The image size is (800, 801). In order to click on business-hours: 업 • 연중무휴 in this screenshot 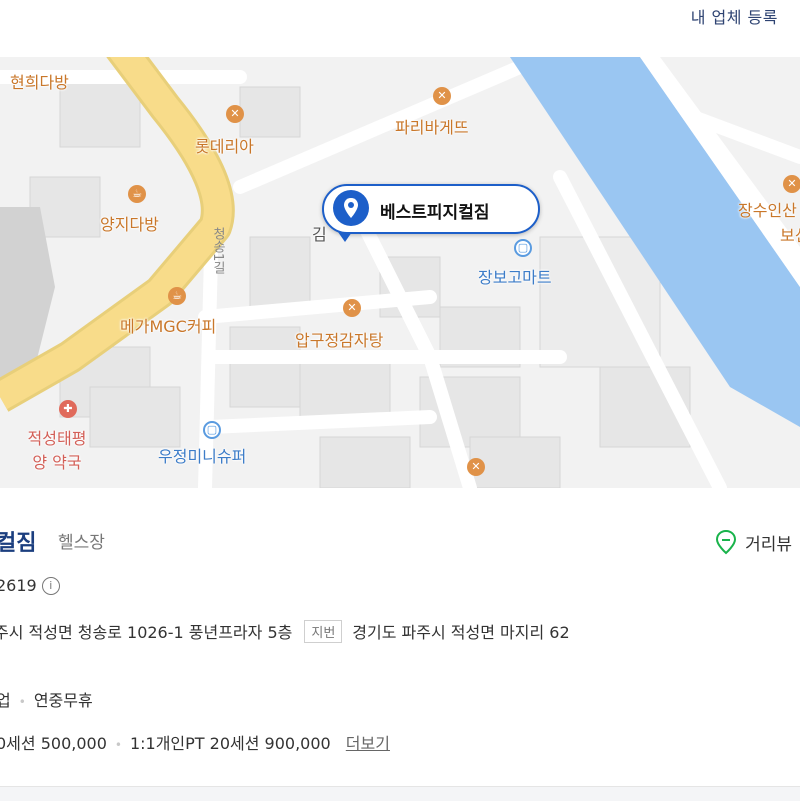, I will do `click(46, 699)`.